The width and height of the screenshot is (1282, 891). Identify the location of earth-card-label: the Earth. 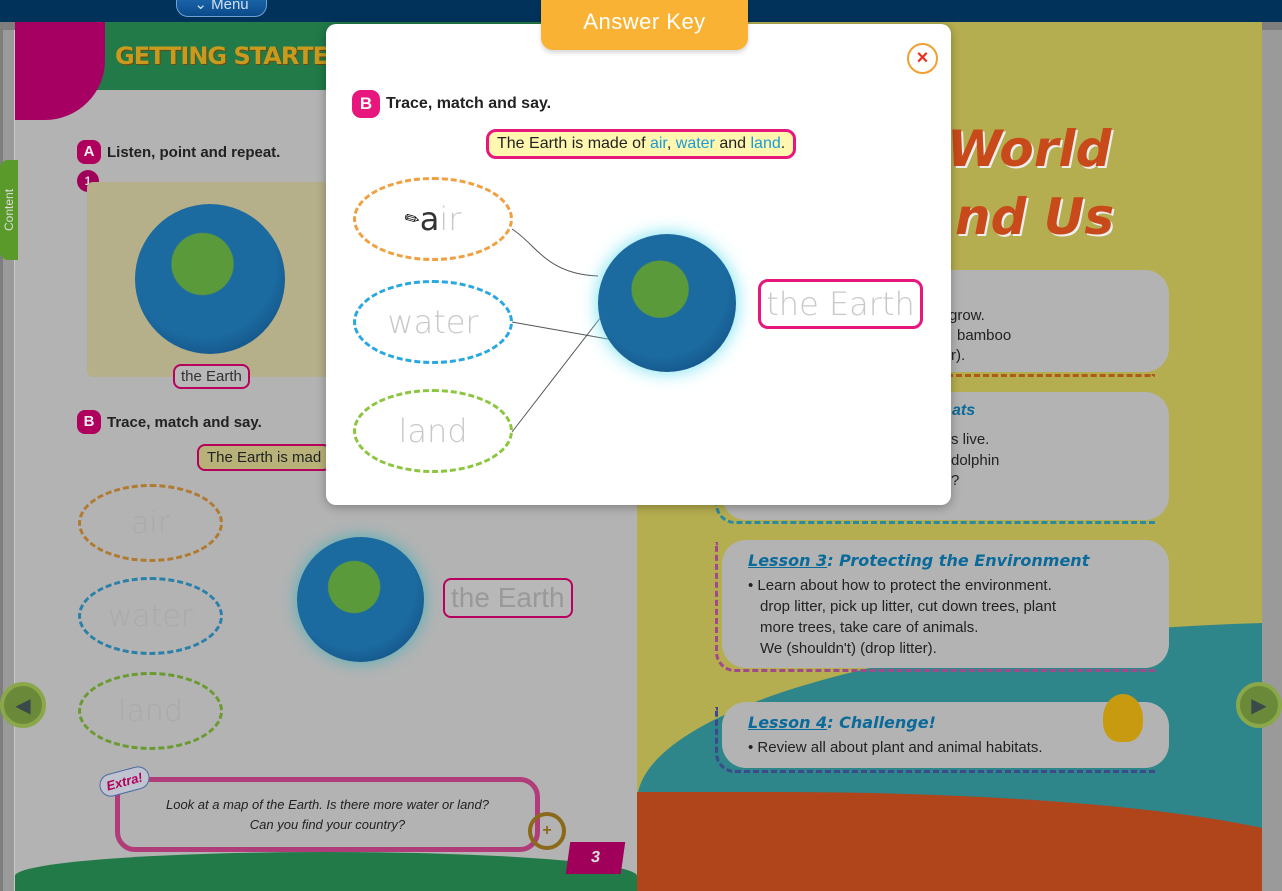
(211, 376).